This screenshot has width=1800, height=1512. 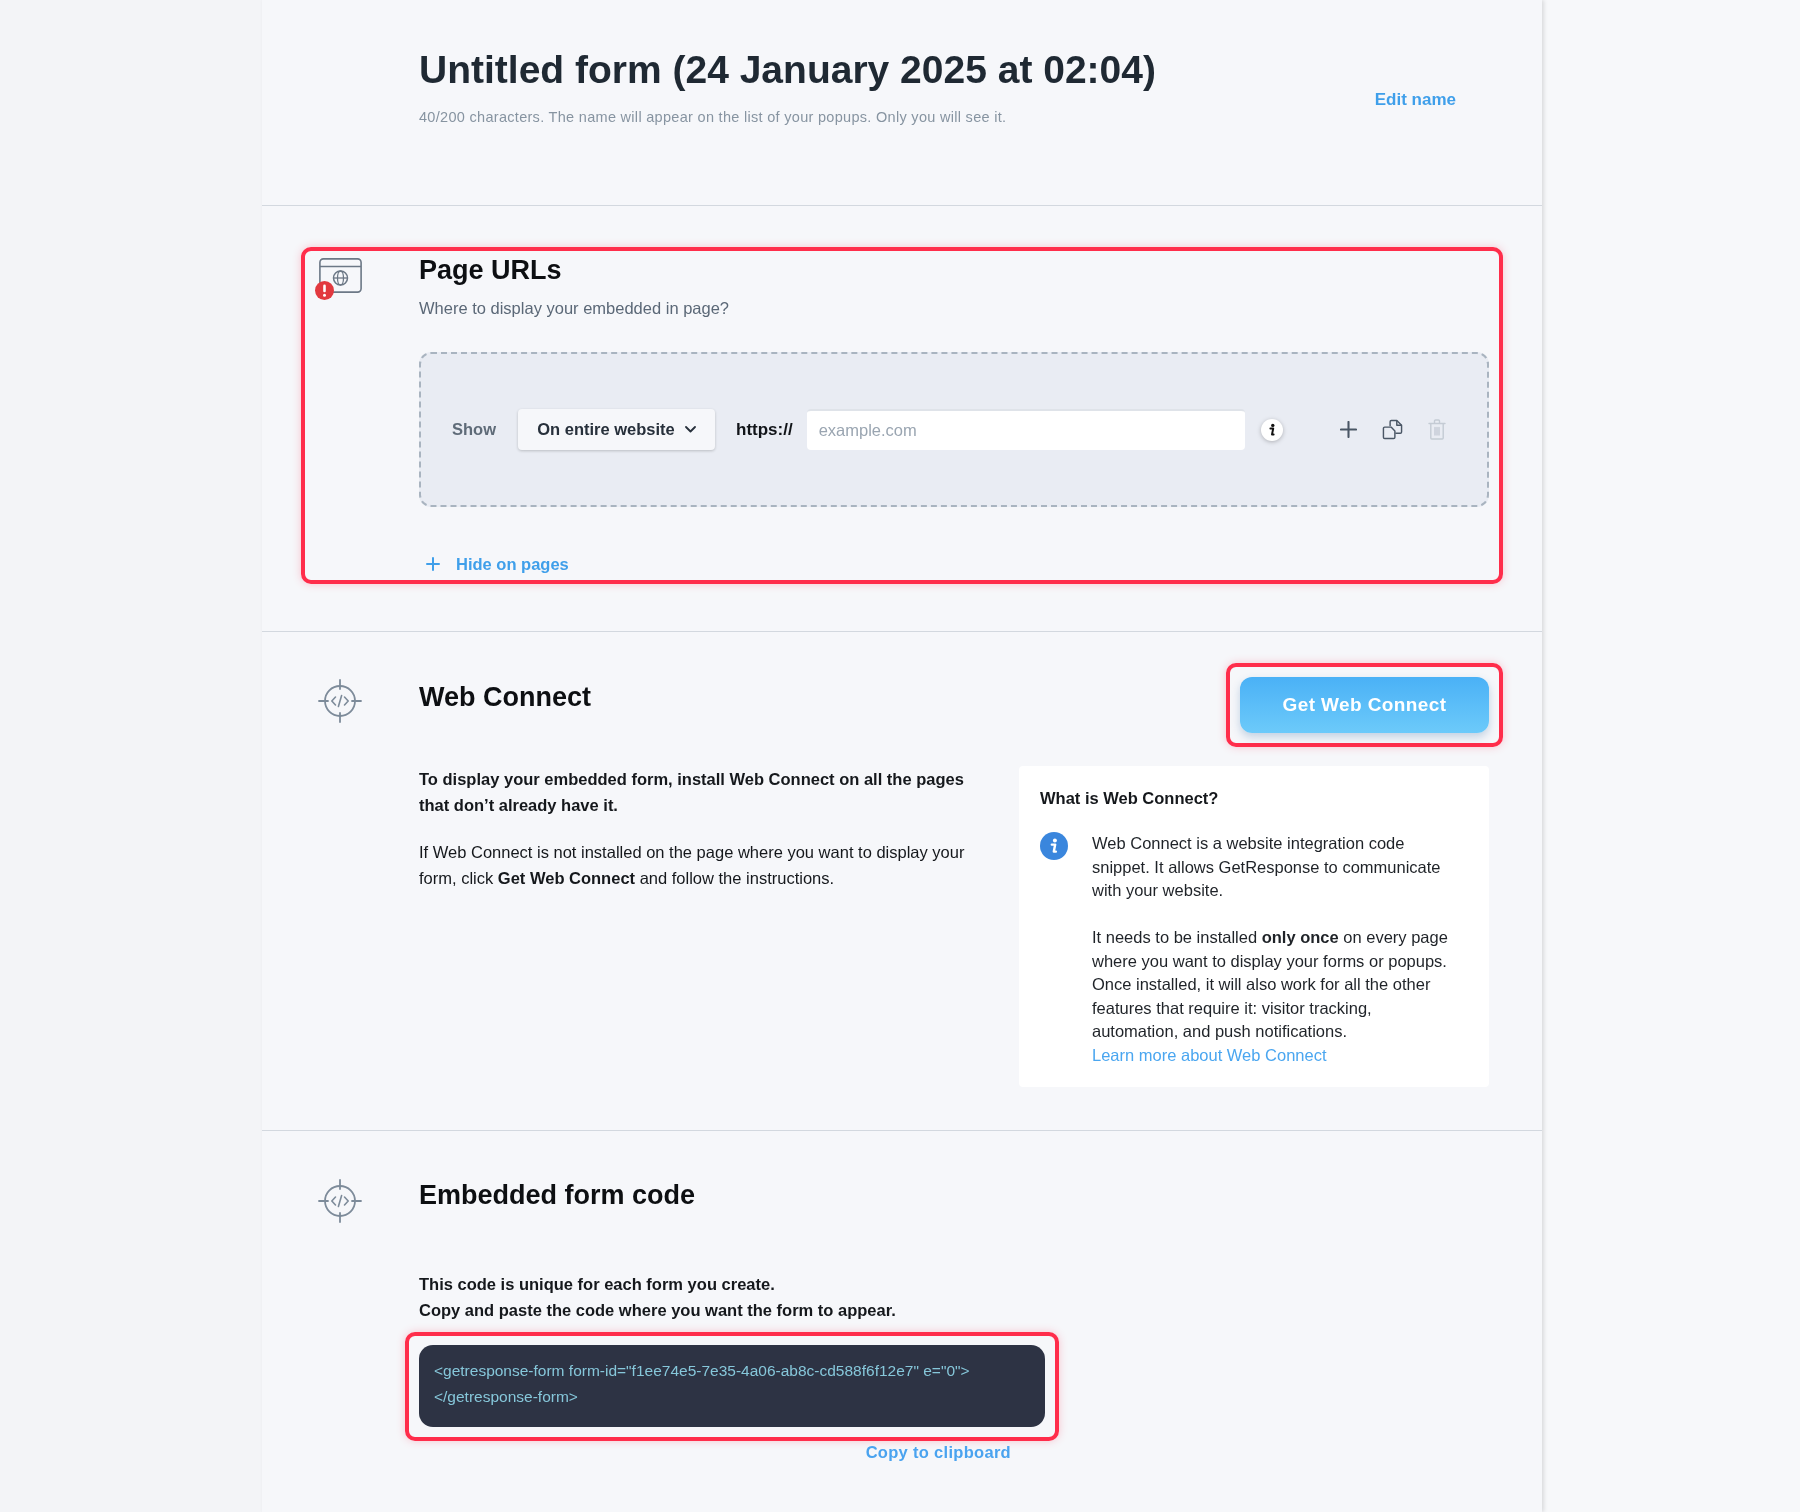 I want to click on instruction-text: Copy and paste the code where you want the form to appear., so click(x=657, y=1310).